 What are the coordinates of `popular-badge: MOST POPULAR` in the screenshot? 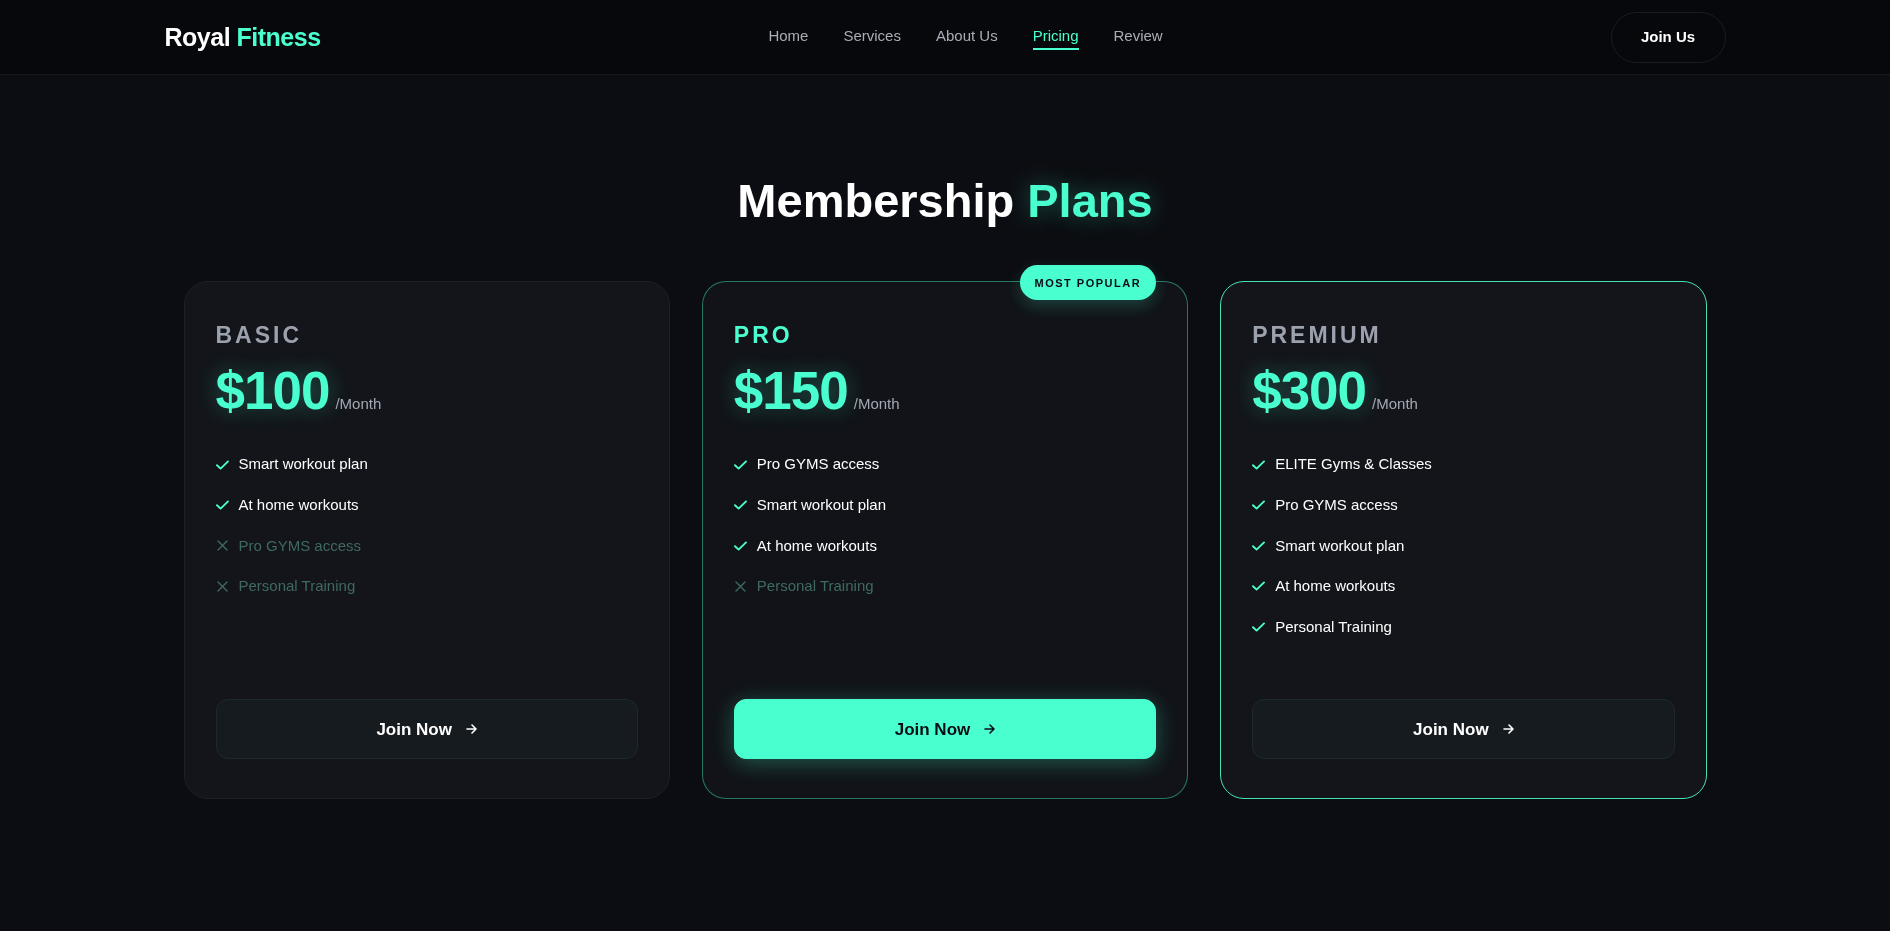 It's located at (1088, 283).